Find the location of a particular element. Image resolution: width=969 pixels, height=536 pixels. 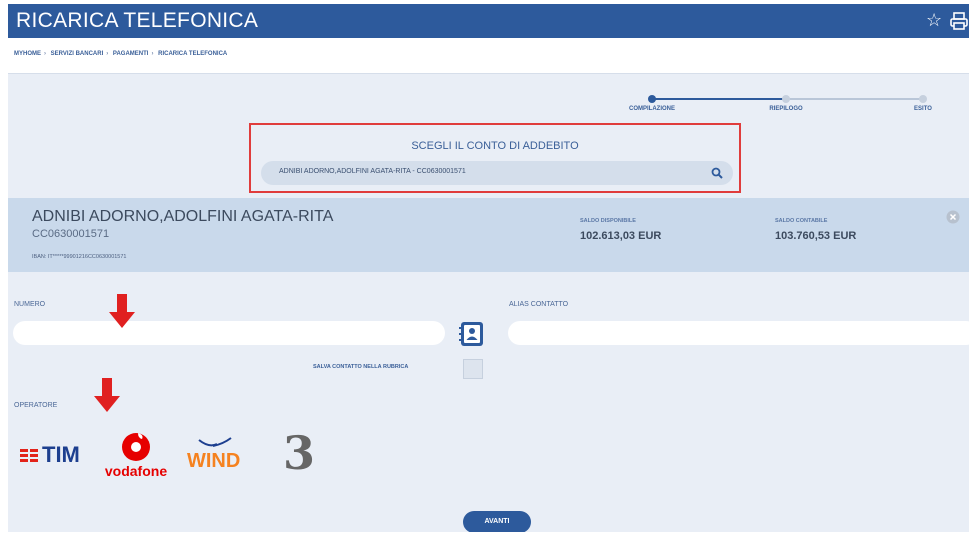

operator-name: TIM is located at coordinates (61, 454).